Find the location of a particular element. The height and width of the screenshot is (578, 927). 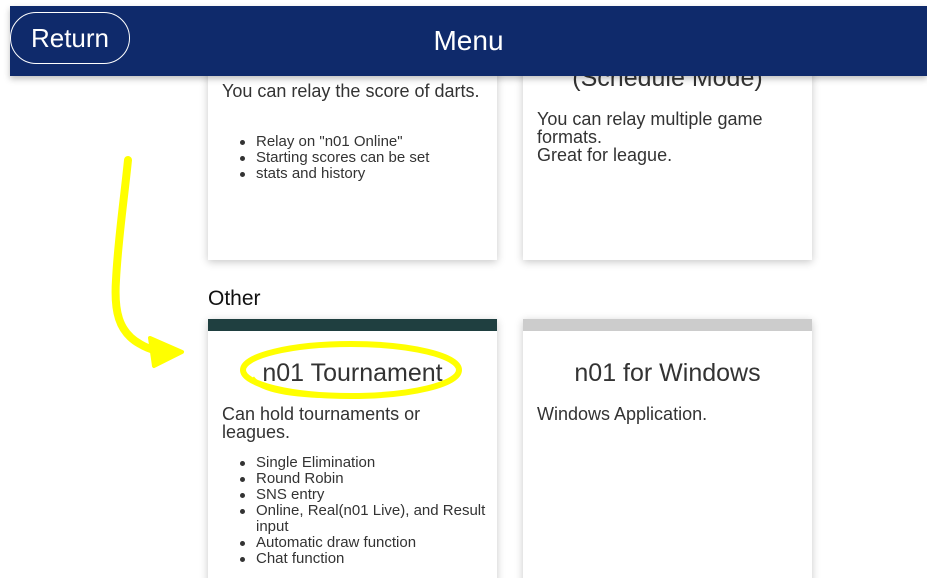

list-item: Online, Real(n01 Live), and Result input is located at coordinates (363, 519).